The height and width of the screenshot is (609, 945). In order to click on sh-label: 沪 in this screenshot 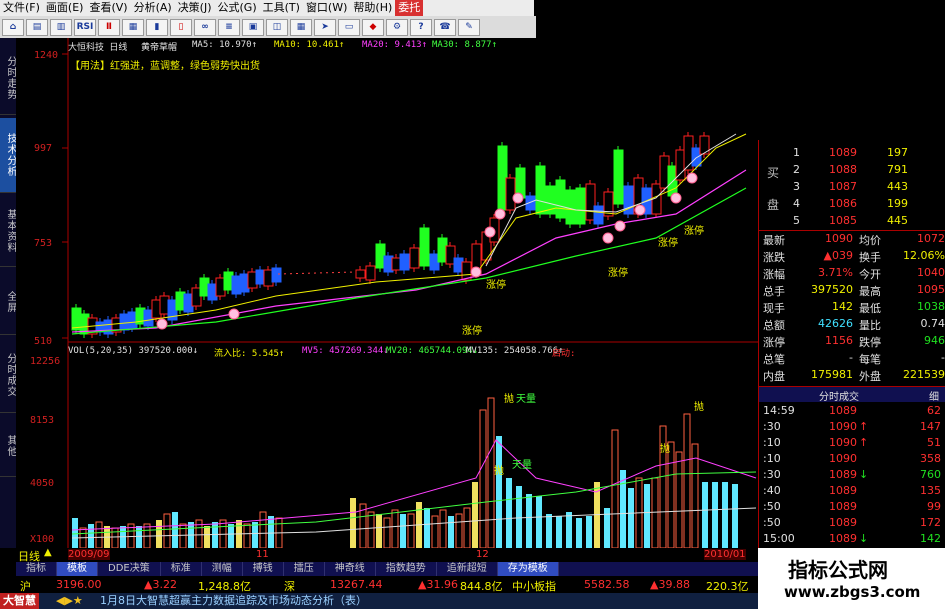, I will do `click(25, 586)`.